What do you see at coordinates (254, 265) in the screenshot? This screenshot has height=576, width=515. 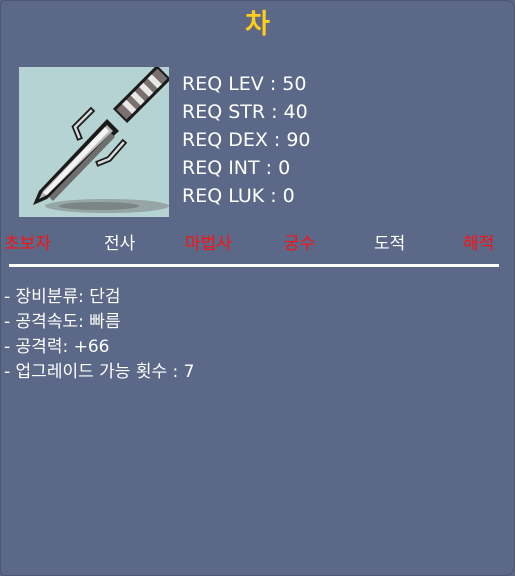 I see `section-divider` at bounding box center [254, 265].